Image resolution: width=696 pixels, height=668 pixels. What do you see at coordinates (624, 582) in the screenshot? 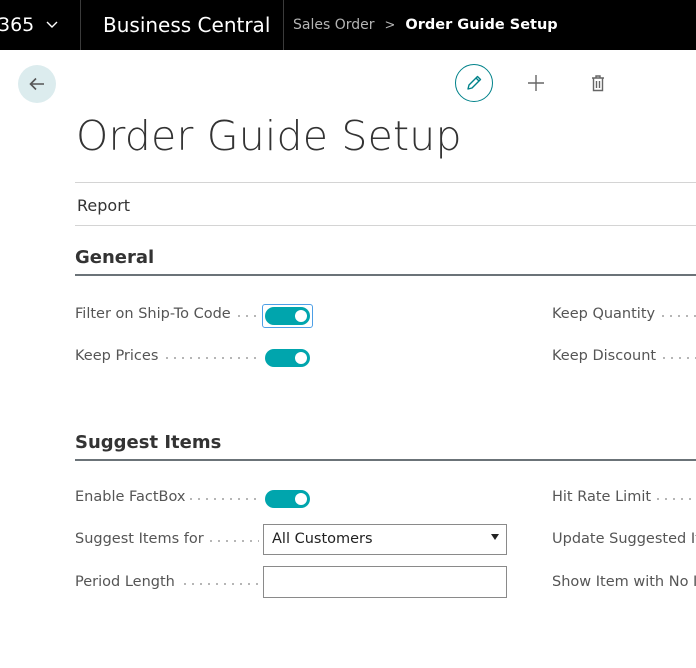
I see `show-item-label: Show Item with No In` at bounding box center [624, 582].